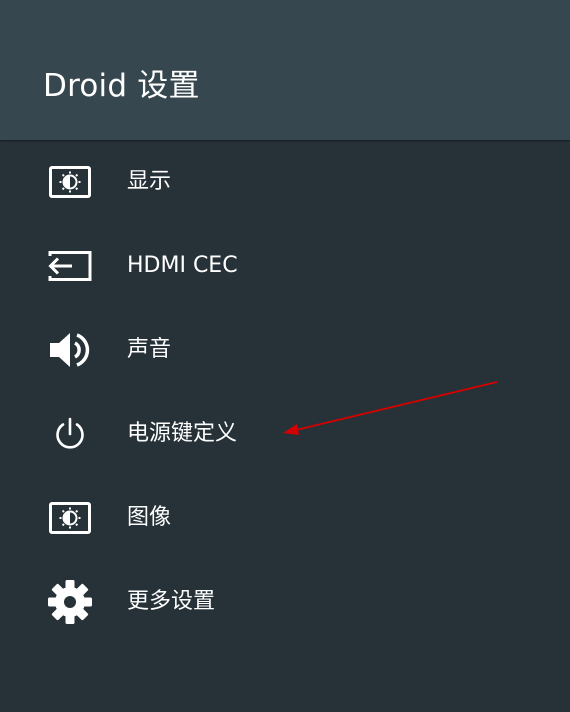 The image size is (570, 712). Describe the element at coordinates (149, 181) in the screenshot. I see `menu-item-label: 显示` at that location.